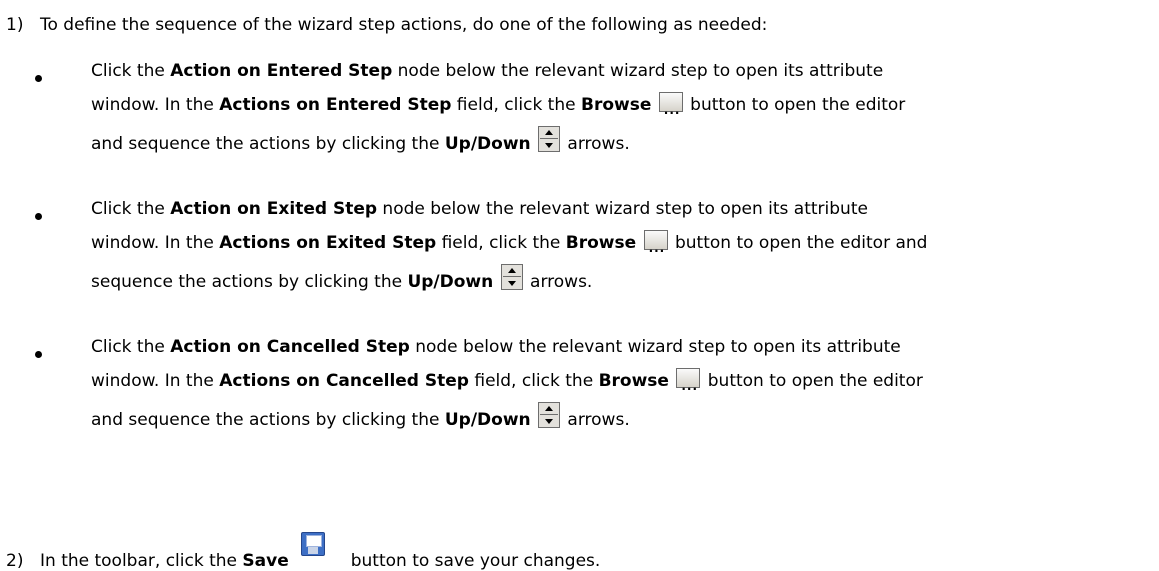 The image size is (1159, 571). I want to click on field-name: Actions on Exited Step, so click(328, 243).